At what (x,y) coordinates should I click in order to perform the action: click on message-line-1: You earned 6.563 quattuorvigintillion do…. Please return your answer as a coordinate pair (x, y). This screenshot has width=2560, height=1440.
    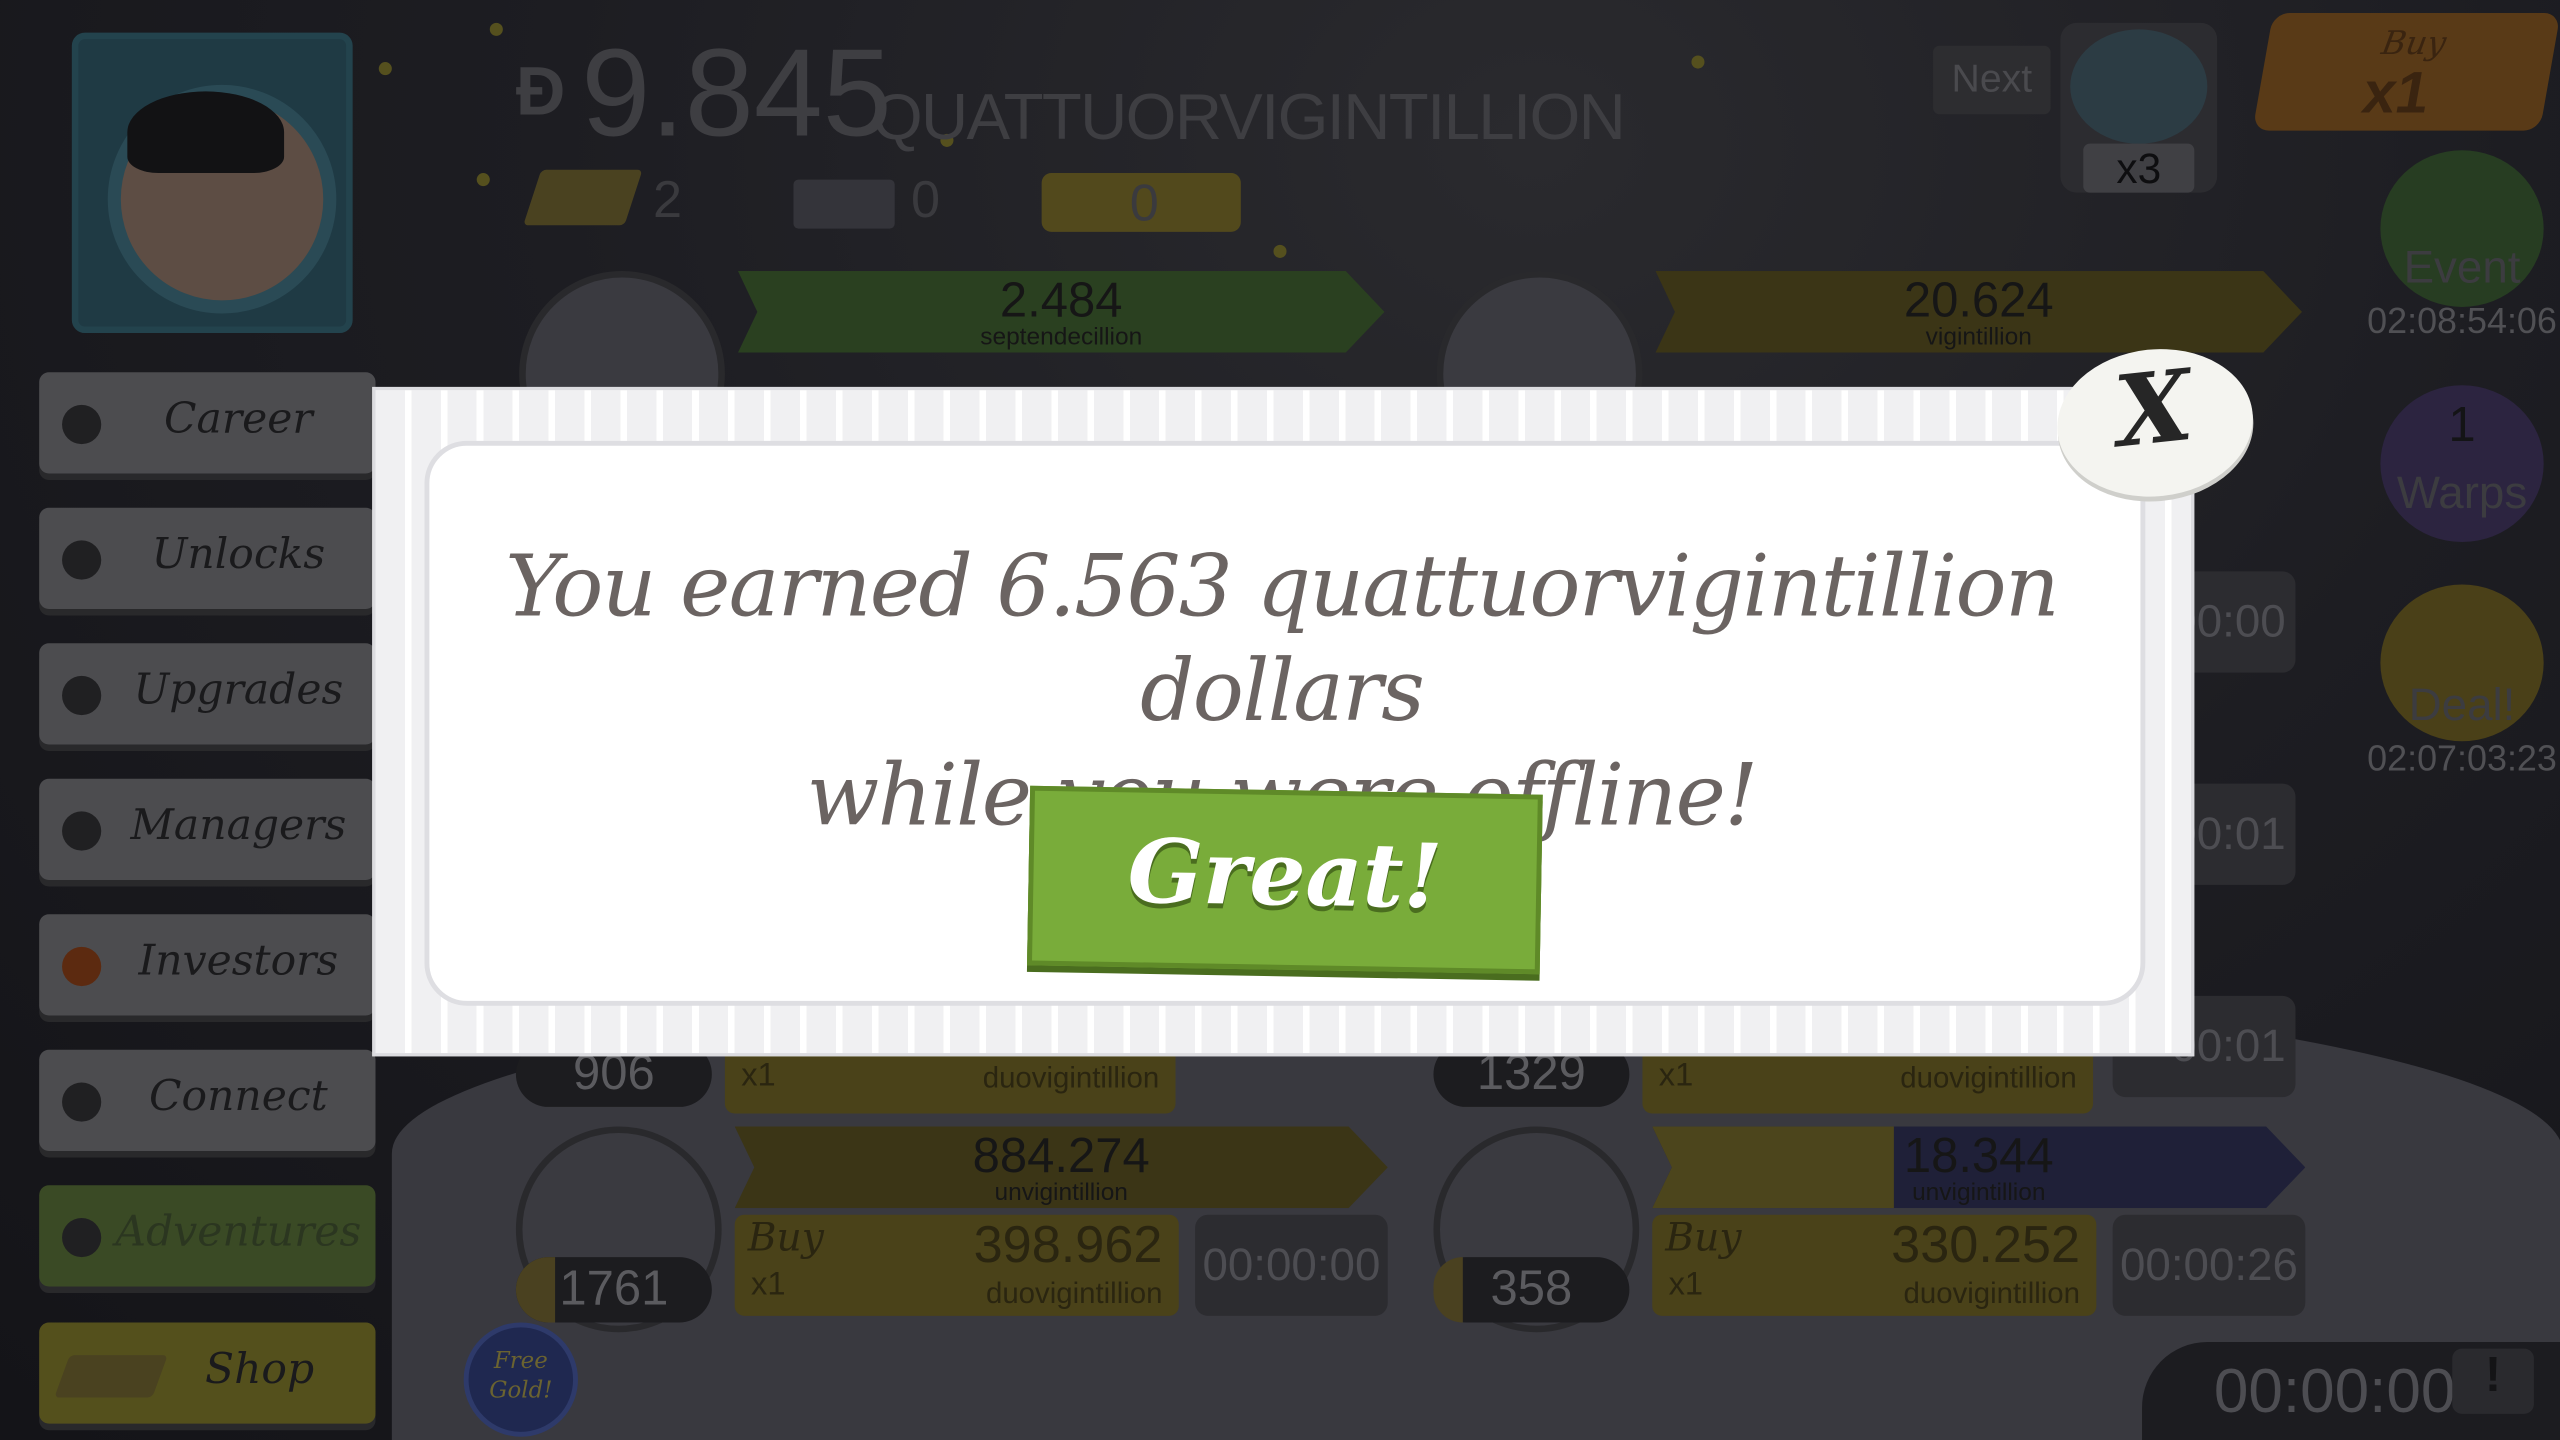
    Looking at the image, I should click on (1282, 640).